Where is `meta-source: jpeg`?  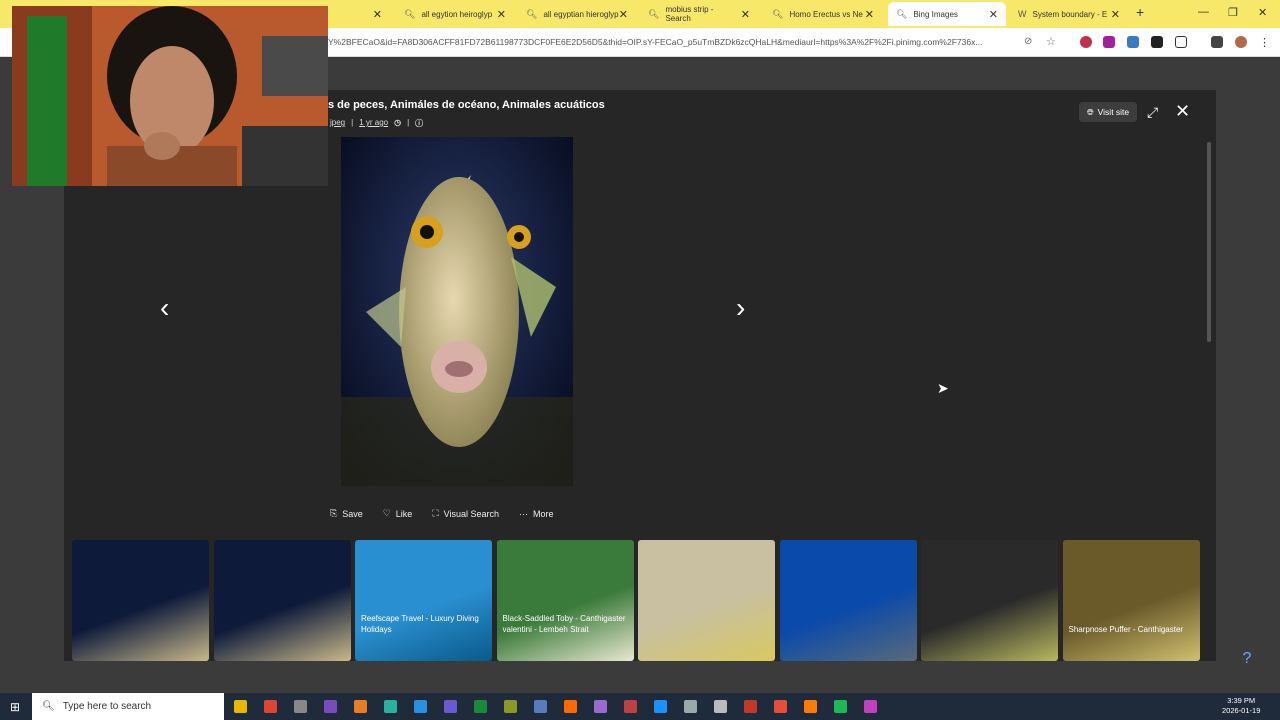 meta-source: jpeg is located at coordinates (337, 123).